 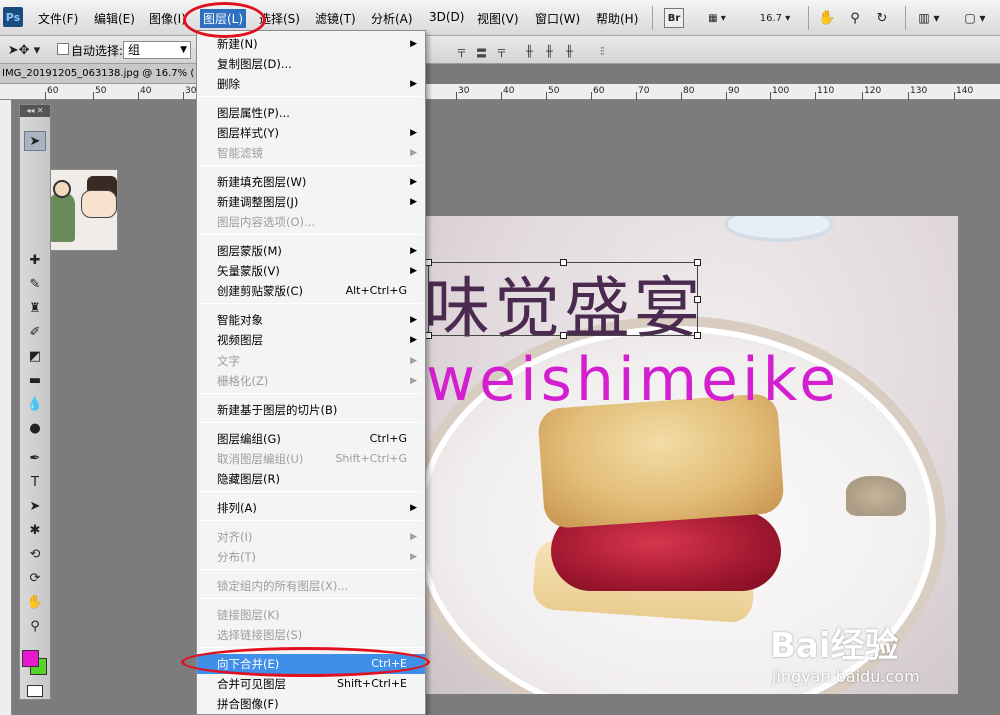 What do you see at coordinates (35, 555) in the screenshot?
I see `3d-rotate-icon: ⟲` at bounding box center [35, 555].